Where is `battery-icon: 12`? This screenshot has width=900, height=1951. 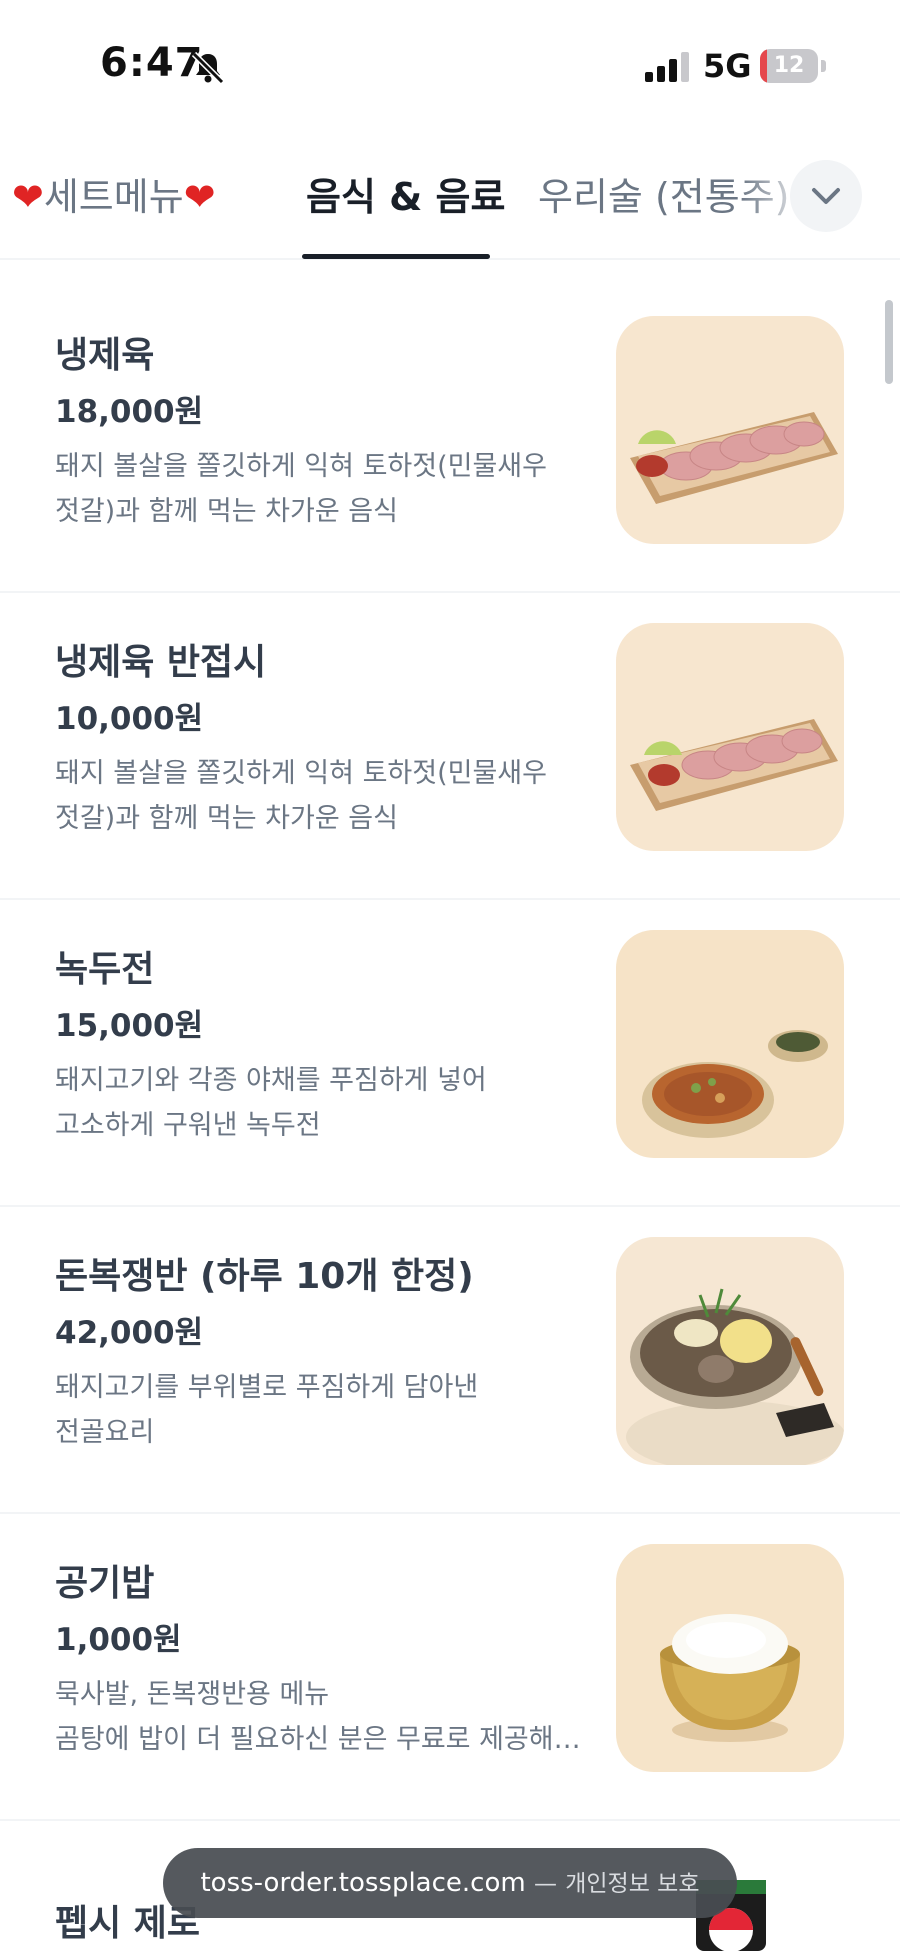 battery-icon: 12 is located at coordinates (793, 66).